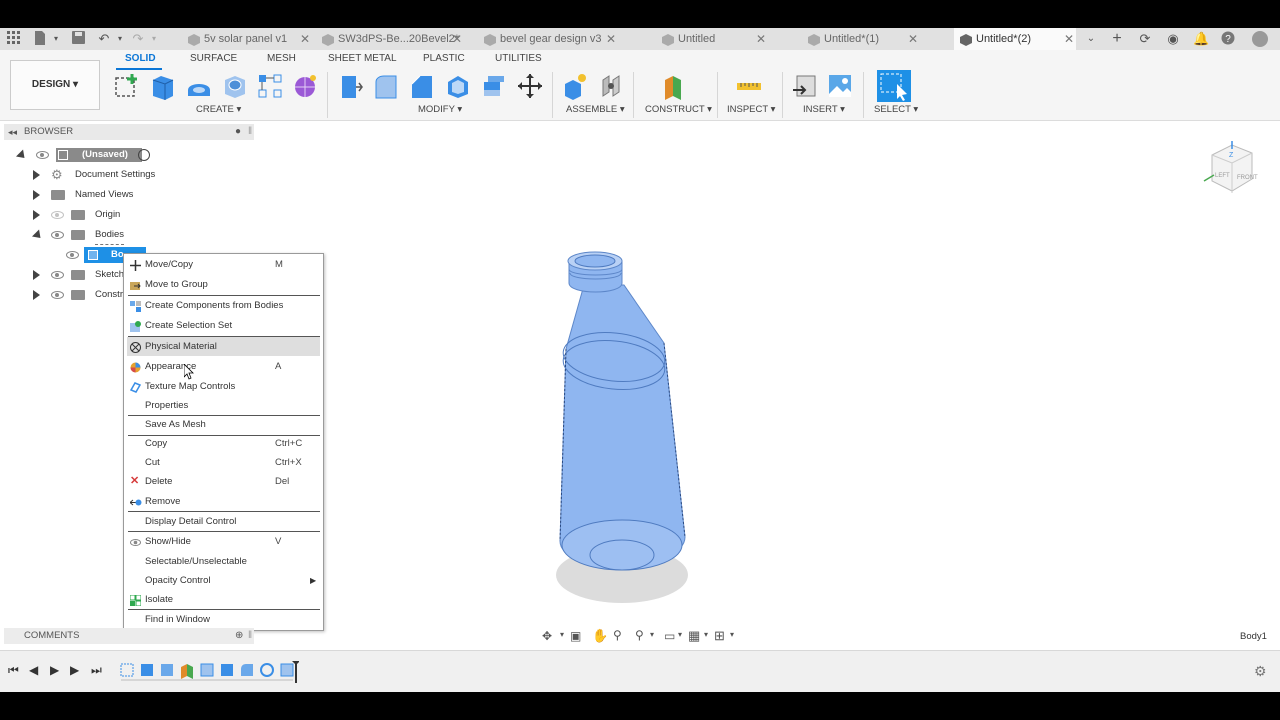 The width and height of the screenshot is (1280, 720). I want to click on menu-item-create-components: Create Components from Bodies, so click(223, 305).